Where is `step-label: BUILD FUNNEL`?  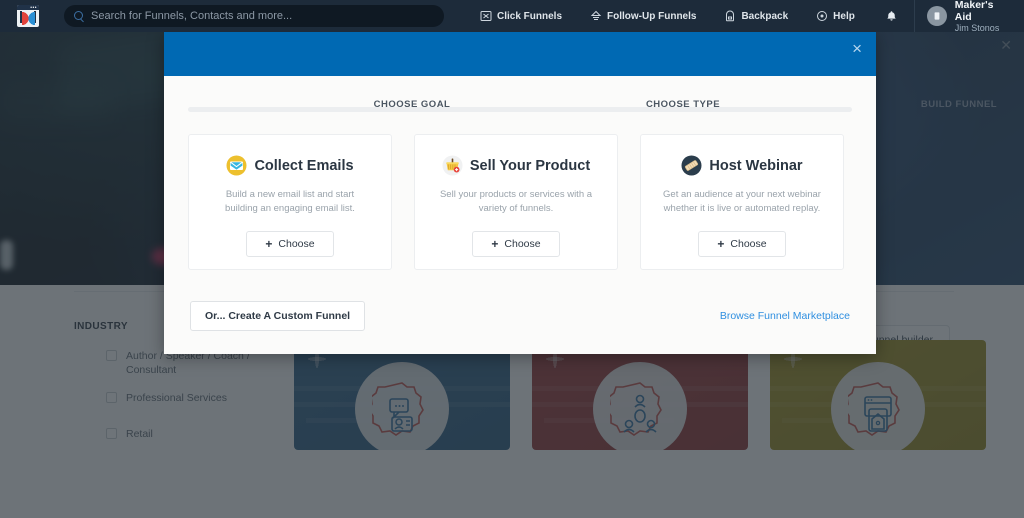 step-label: BUILD FUNNEL is located at coordinates (959, 104).